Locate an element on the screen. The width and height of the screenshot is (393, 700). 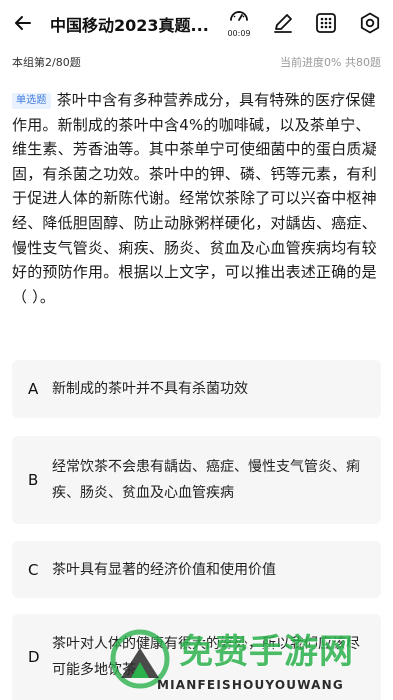
timer-button: 00:09 is located at coordinates (239, 23).